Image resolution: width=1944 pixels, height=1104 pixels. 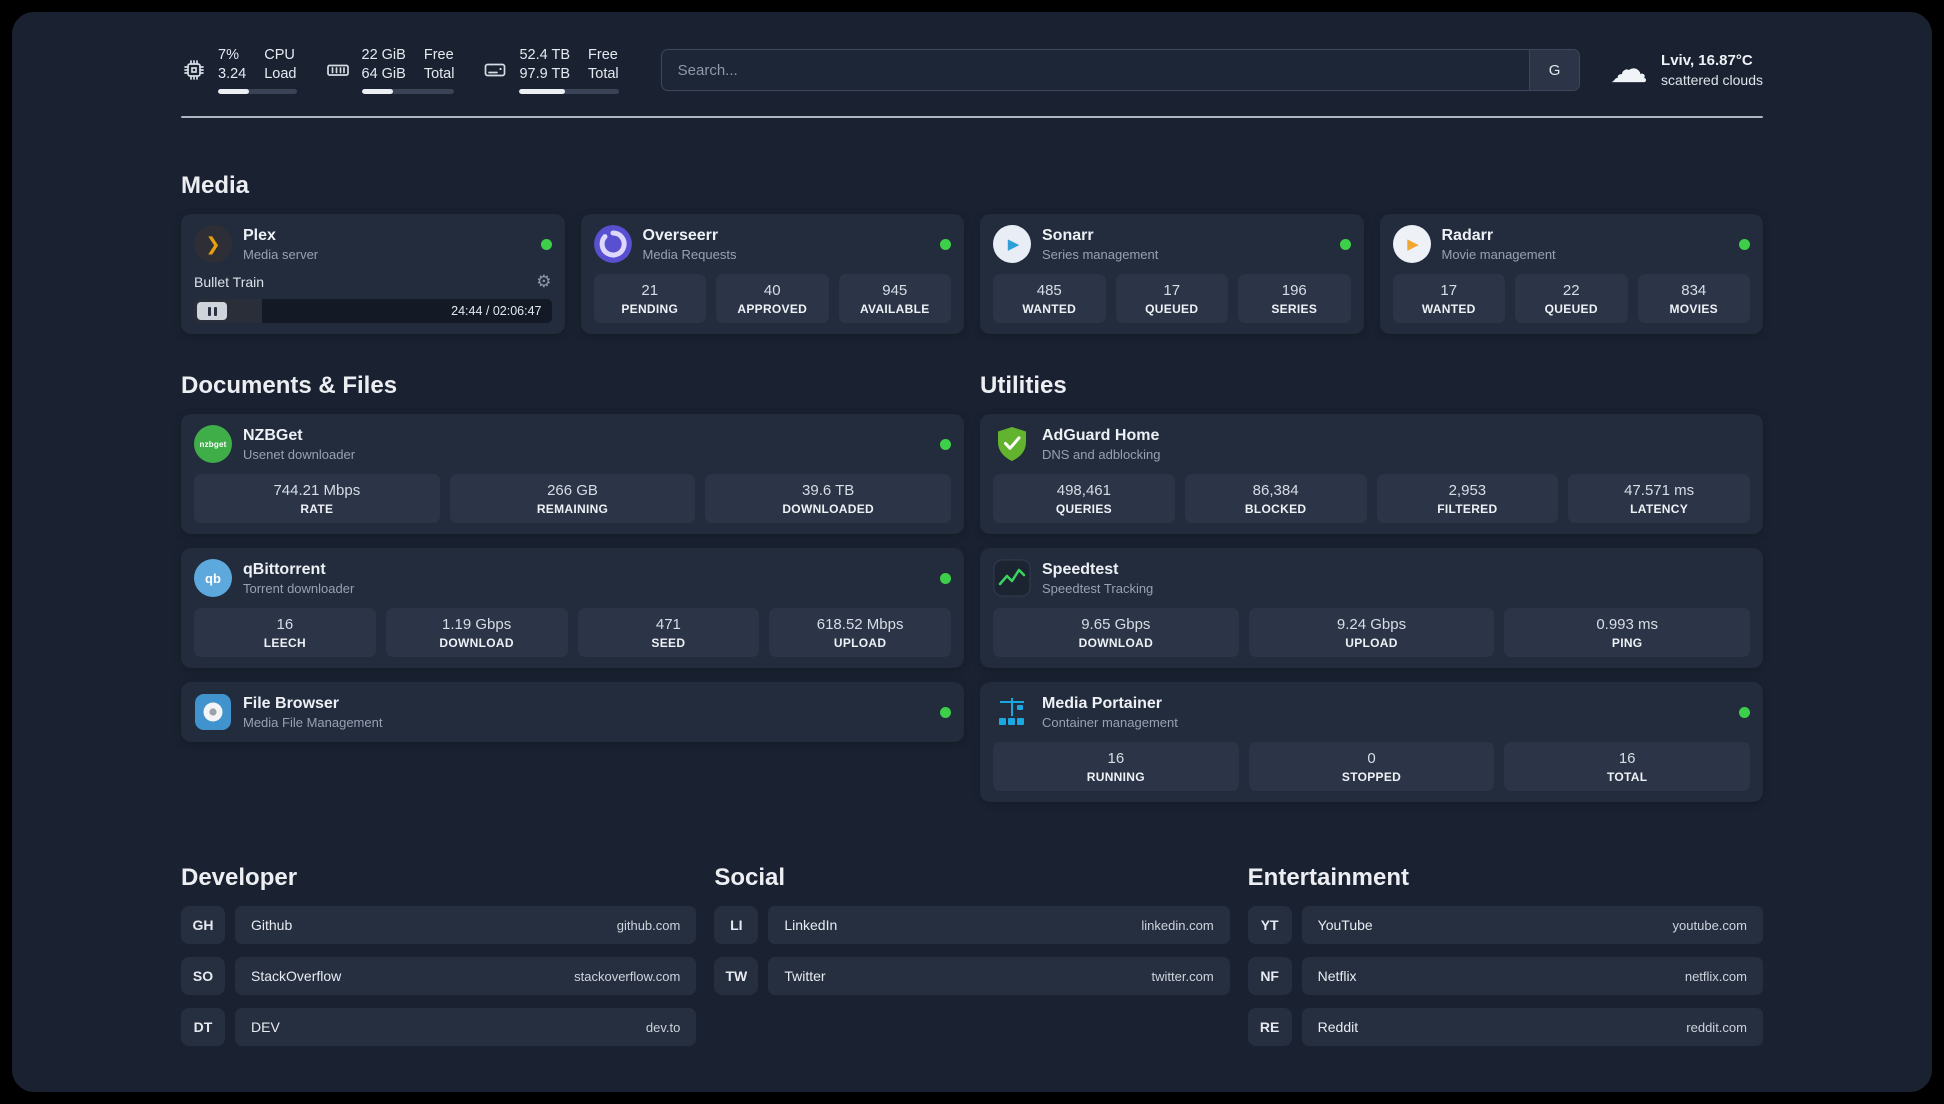 I want to click on gear-icon: ⚙, so click(x=543, y=282).